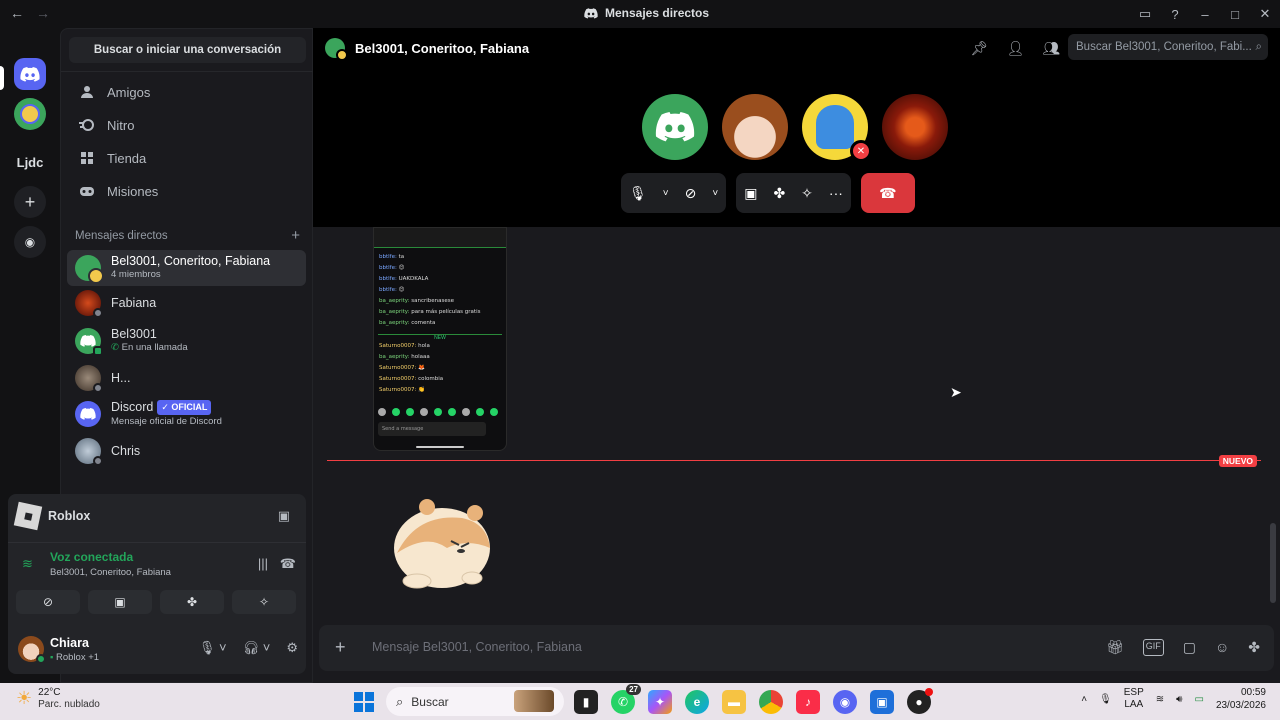 The width and height of the screenshot is (1280, 720). I want to click on find-conversation-button: Buscar o iniciar una conversación, so click(187, 50).